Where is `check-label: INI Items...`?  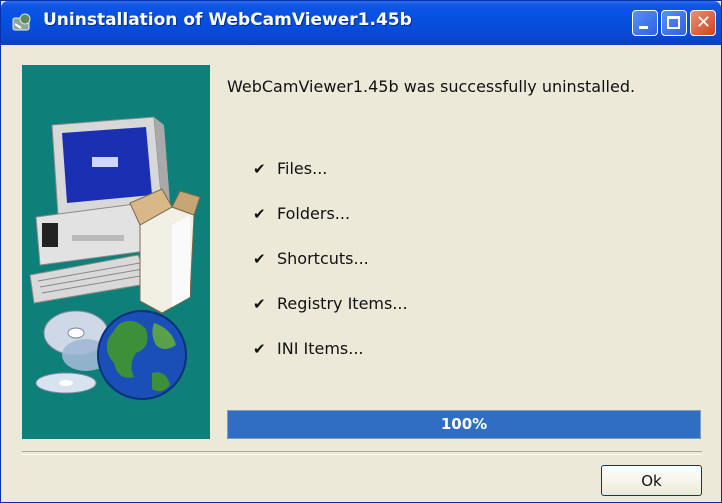
check-label: INI Items... is located at coordinates (320, 348).